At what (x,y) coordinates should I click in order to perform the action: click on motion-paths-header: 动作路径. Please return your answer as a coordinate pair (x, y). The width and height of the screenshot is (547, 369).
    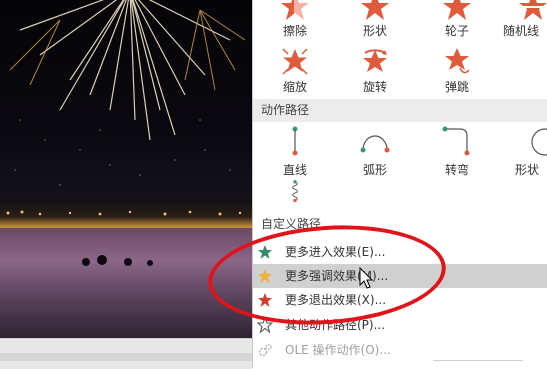
    Looking at the image, I should click on (400, 110).